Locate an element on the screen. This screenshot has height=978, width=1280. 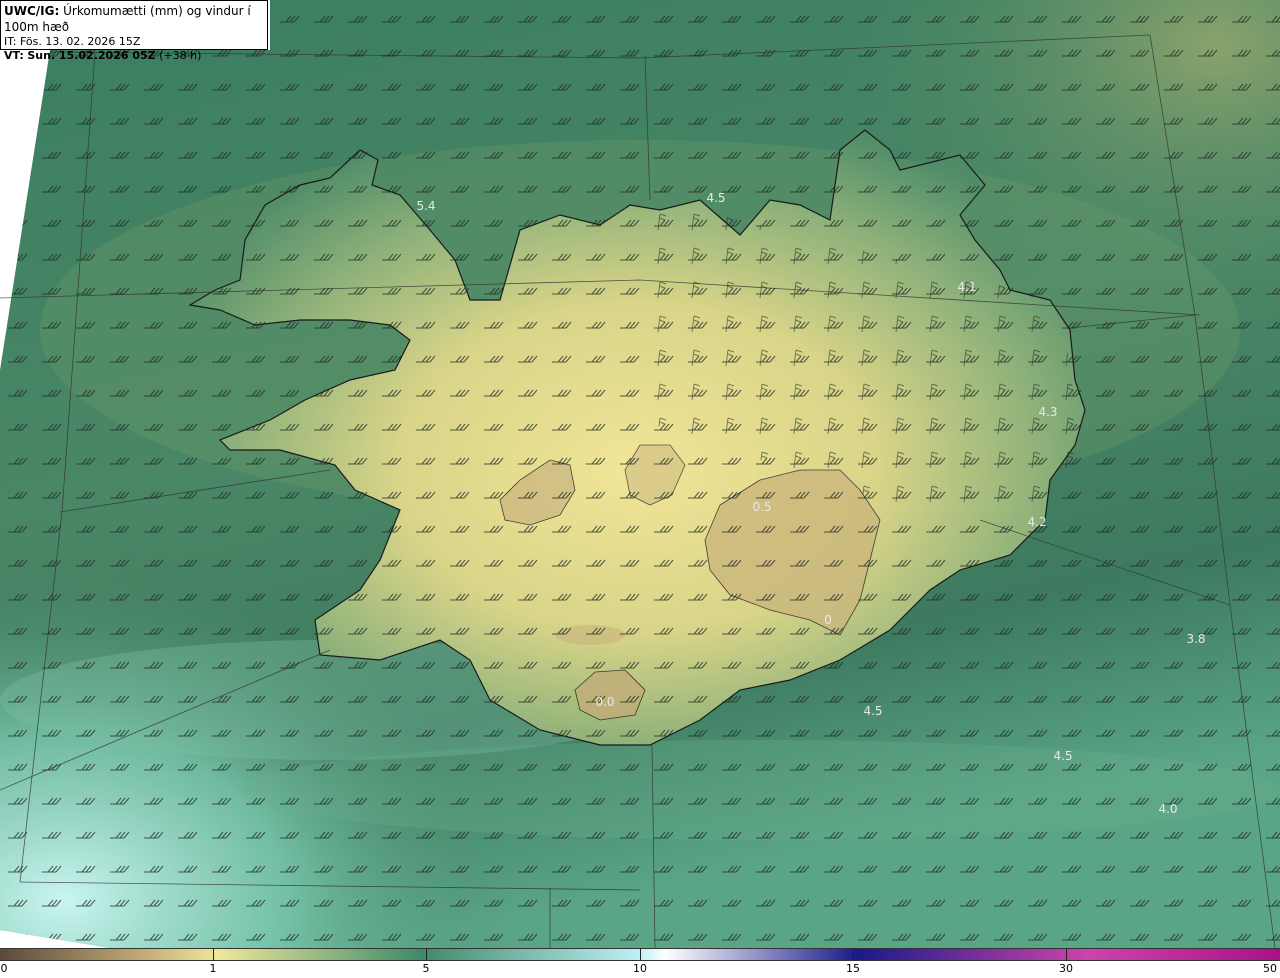
colorbar-tick: 10 is located at coordinates (640, 968).